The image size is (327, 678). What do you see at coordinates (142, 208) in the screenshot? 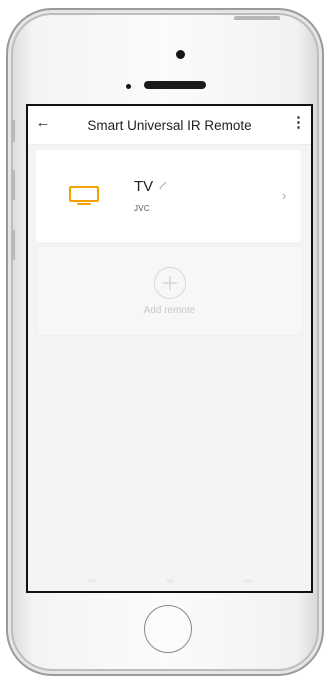
I see `device-brand: JVC` at bounding box center [142, 208].